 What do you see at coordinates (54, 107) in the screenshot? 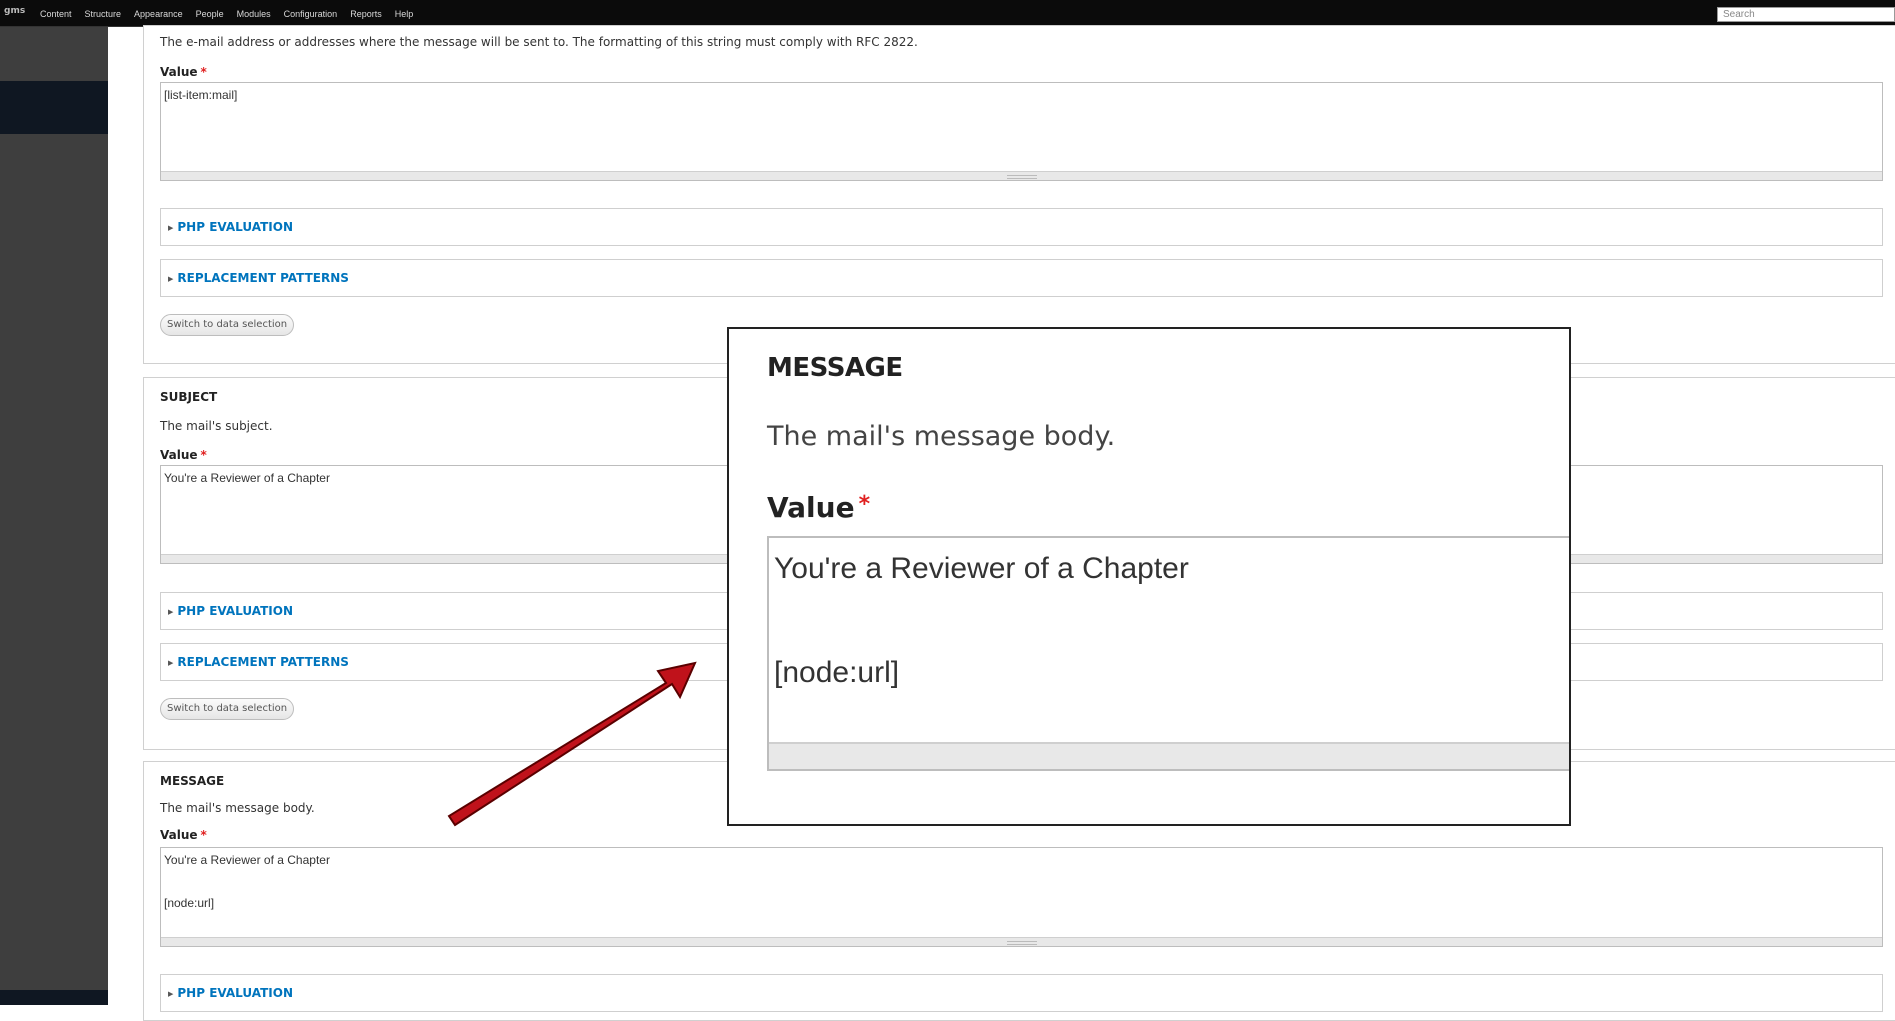
I see `sidebar-active-item` at bounding box center [54, 107].